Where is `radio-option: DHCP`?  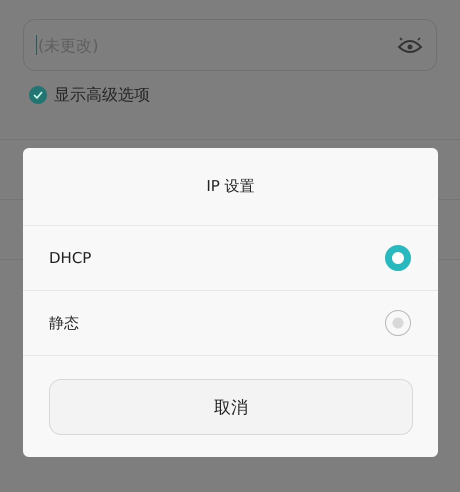 radio-option: DHCP is located at coordinates (230, 258).